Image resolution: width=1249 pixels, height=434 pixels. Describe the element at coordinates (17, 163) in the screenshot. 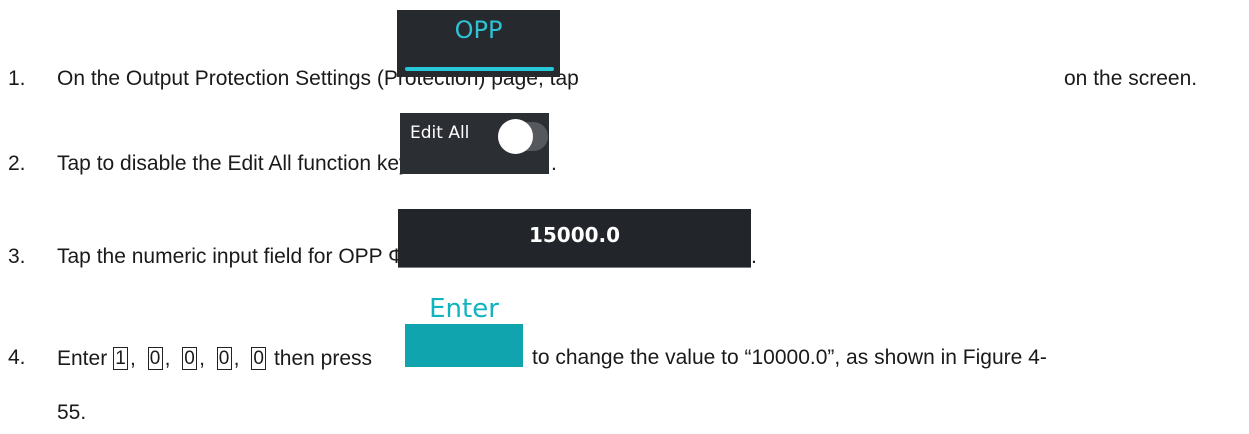

I see `step-number: 2.` at that location.